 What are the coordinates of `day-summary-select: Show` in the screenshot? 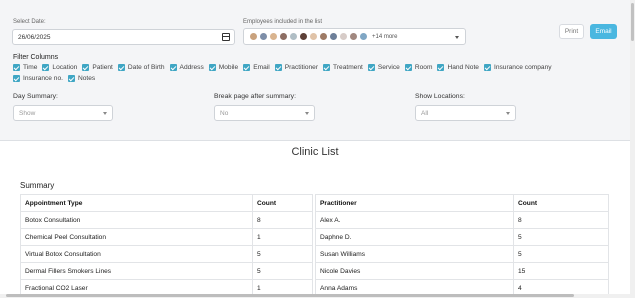 It's located at (63, 113).